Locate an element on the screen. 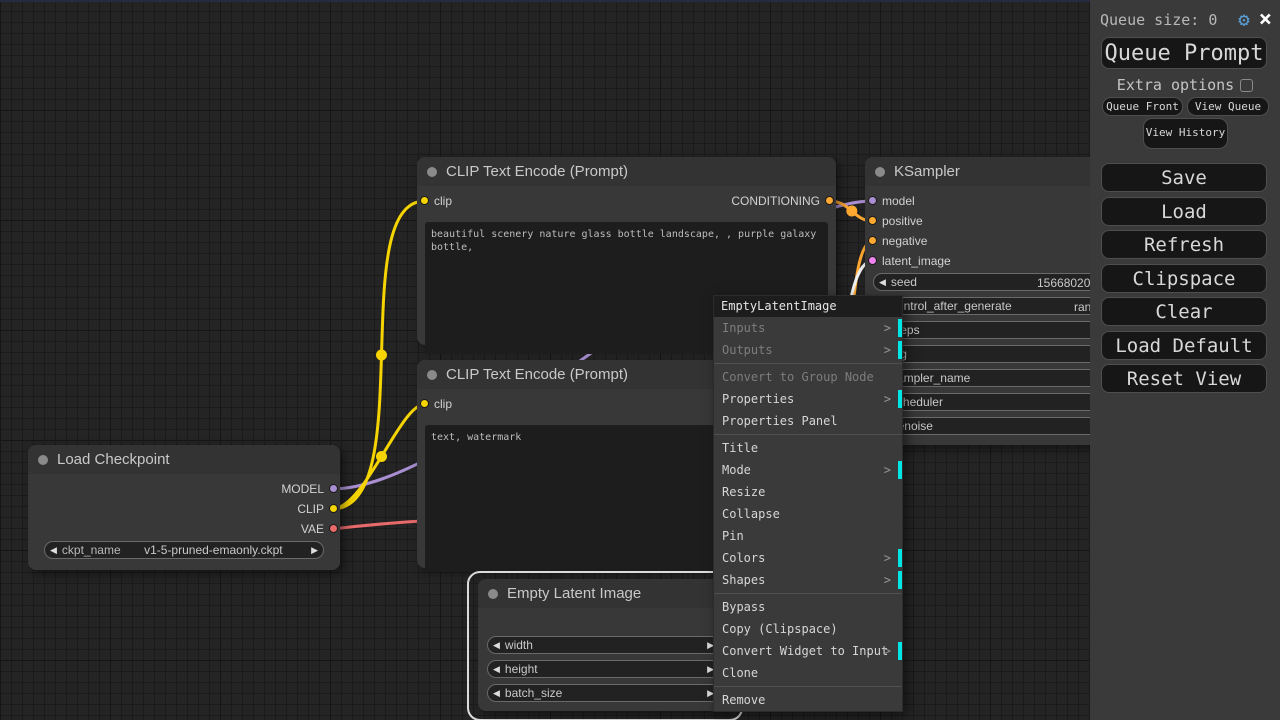 This screenshot has height=720, width=1280. next-option-arrow-icon: ▶ is located at coordinates (314, 550).